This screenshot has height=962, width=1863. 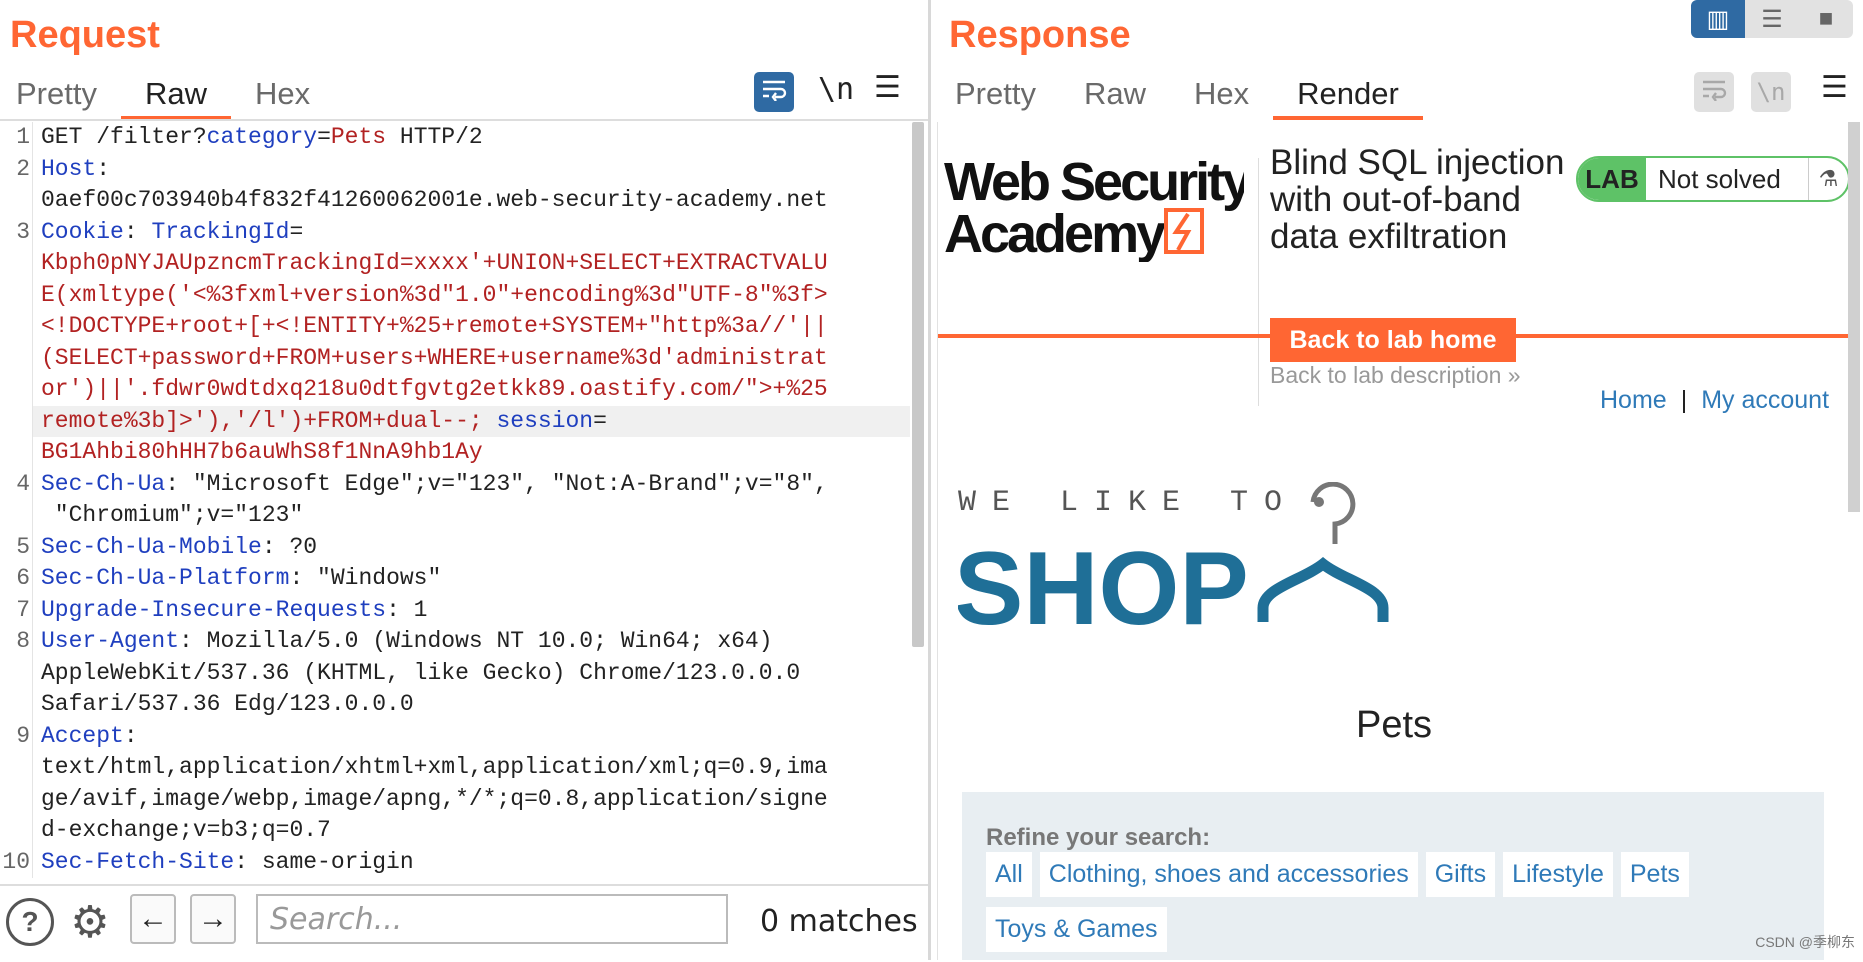 What do you see at coordinates (1460, 874) in the screenshot?
I see `category-gifts: Gifts` at bounding box center [1460, 874].